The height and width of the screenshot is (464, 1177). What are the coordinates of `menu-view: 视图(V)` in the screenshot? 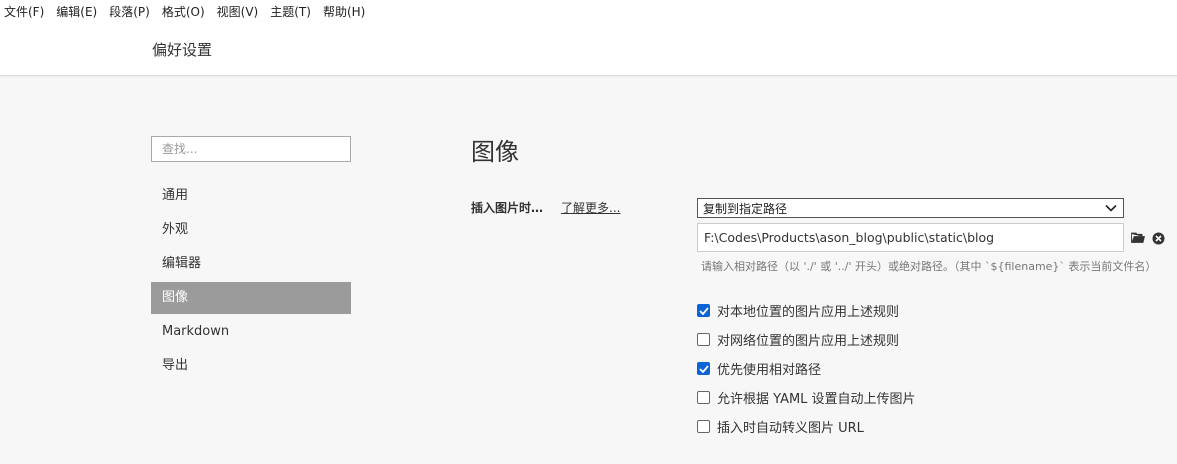 It's located at (238, 11).